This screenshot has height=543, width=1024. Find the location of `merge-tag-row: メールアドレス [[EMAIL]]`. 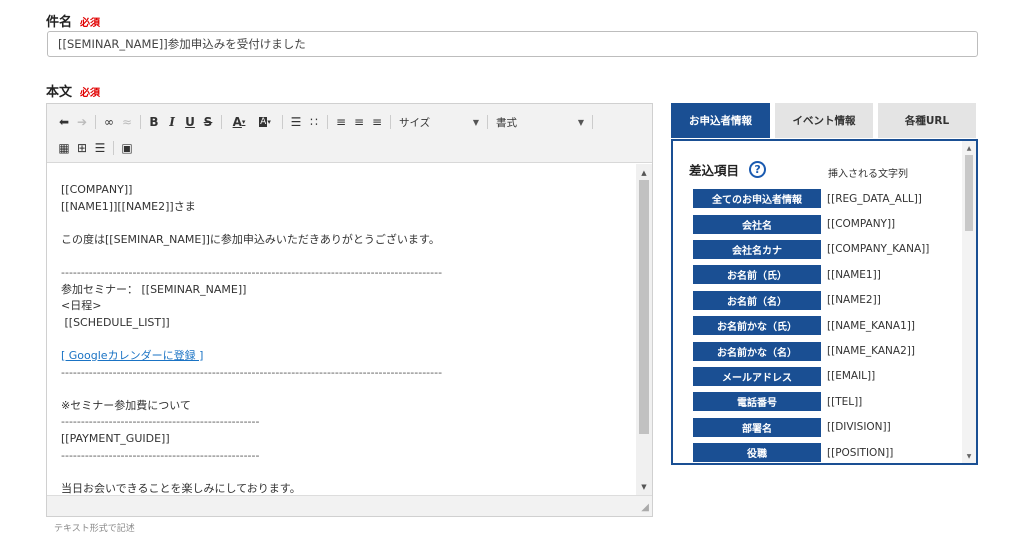

merge-tag-row: メールアドレス [[EMAIL]] is located at coordinates (811, 376).